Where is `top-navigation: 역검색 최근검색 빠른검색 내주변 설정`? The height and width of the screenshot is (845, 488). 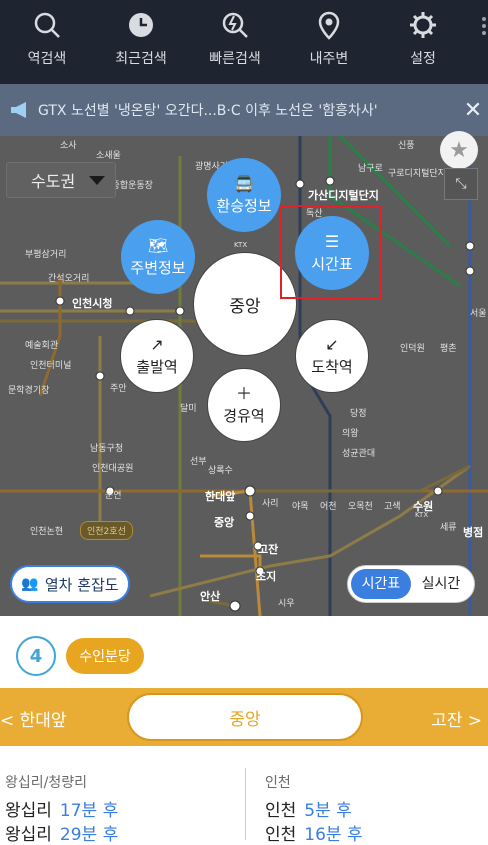 top-navigation: 역검색 최근검색 빠른검색 내주변 설정 is located at coordinates (244, 42).